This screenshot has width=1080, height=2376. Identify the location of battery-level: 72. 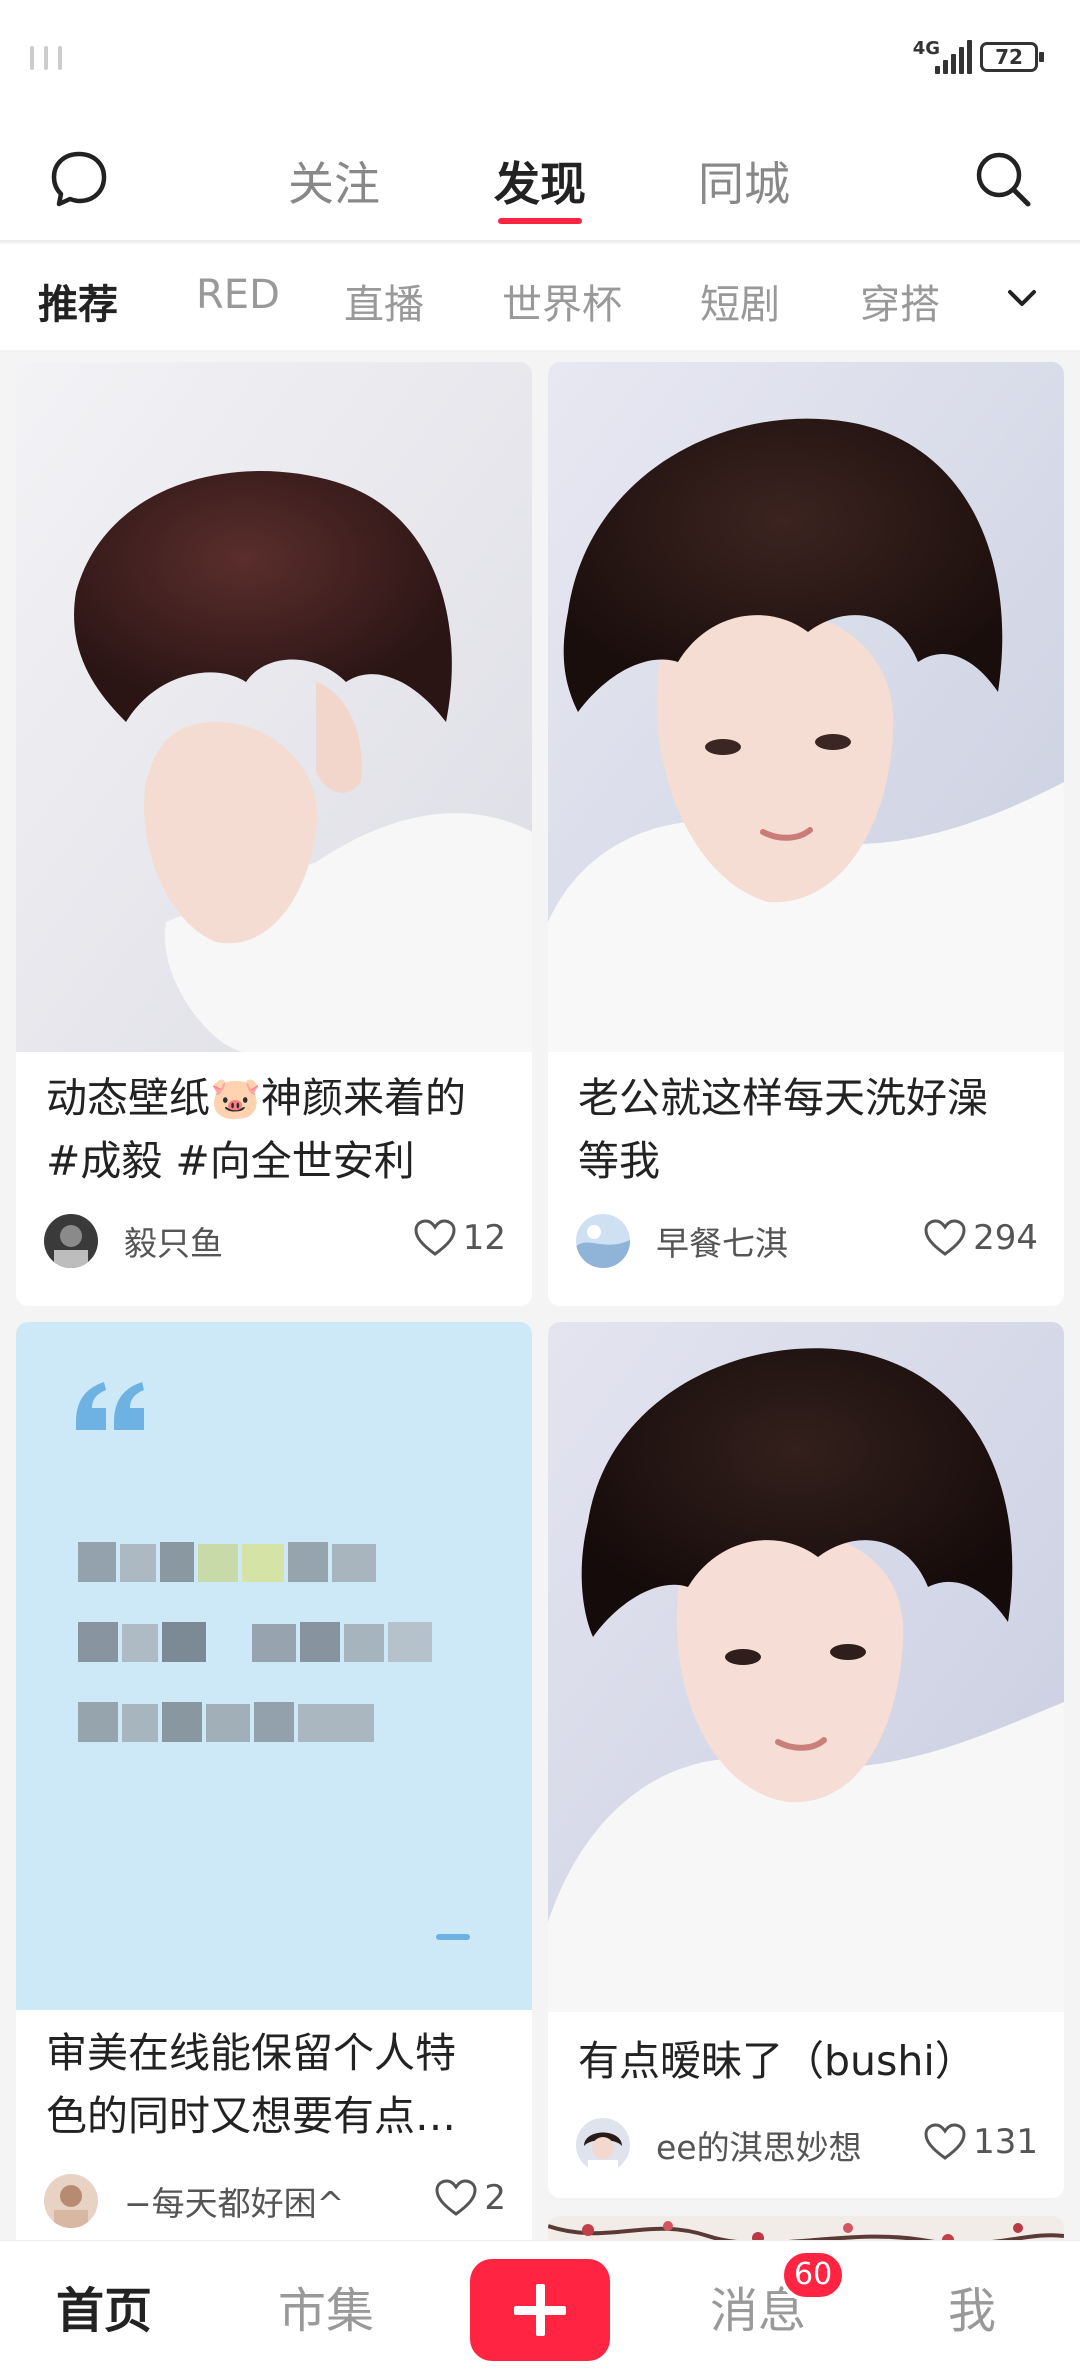
(1009, 57).